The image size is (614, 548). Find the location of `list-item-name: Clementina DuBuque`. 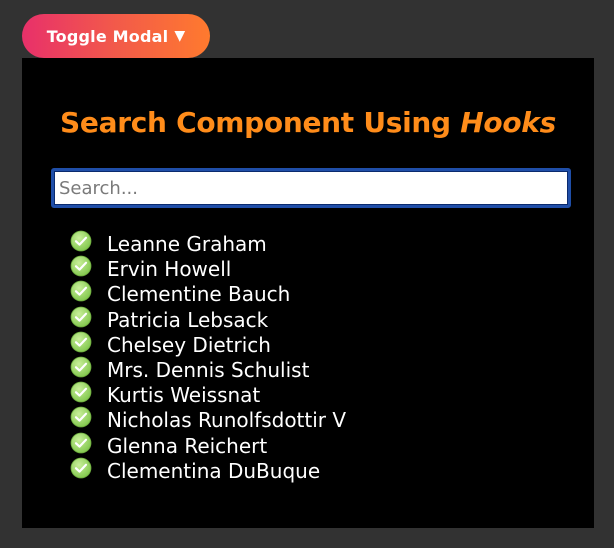

list-item-name: Clementina DuBuque is located at coordinates (214, 470).